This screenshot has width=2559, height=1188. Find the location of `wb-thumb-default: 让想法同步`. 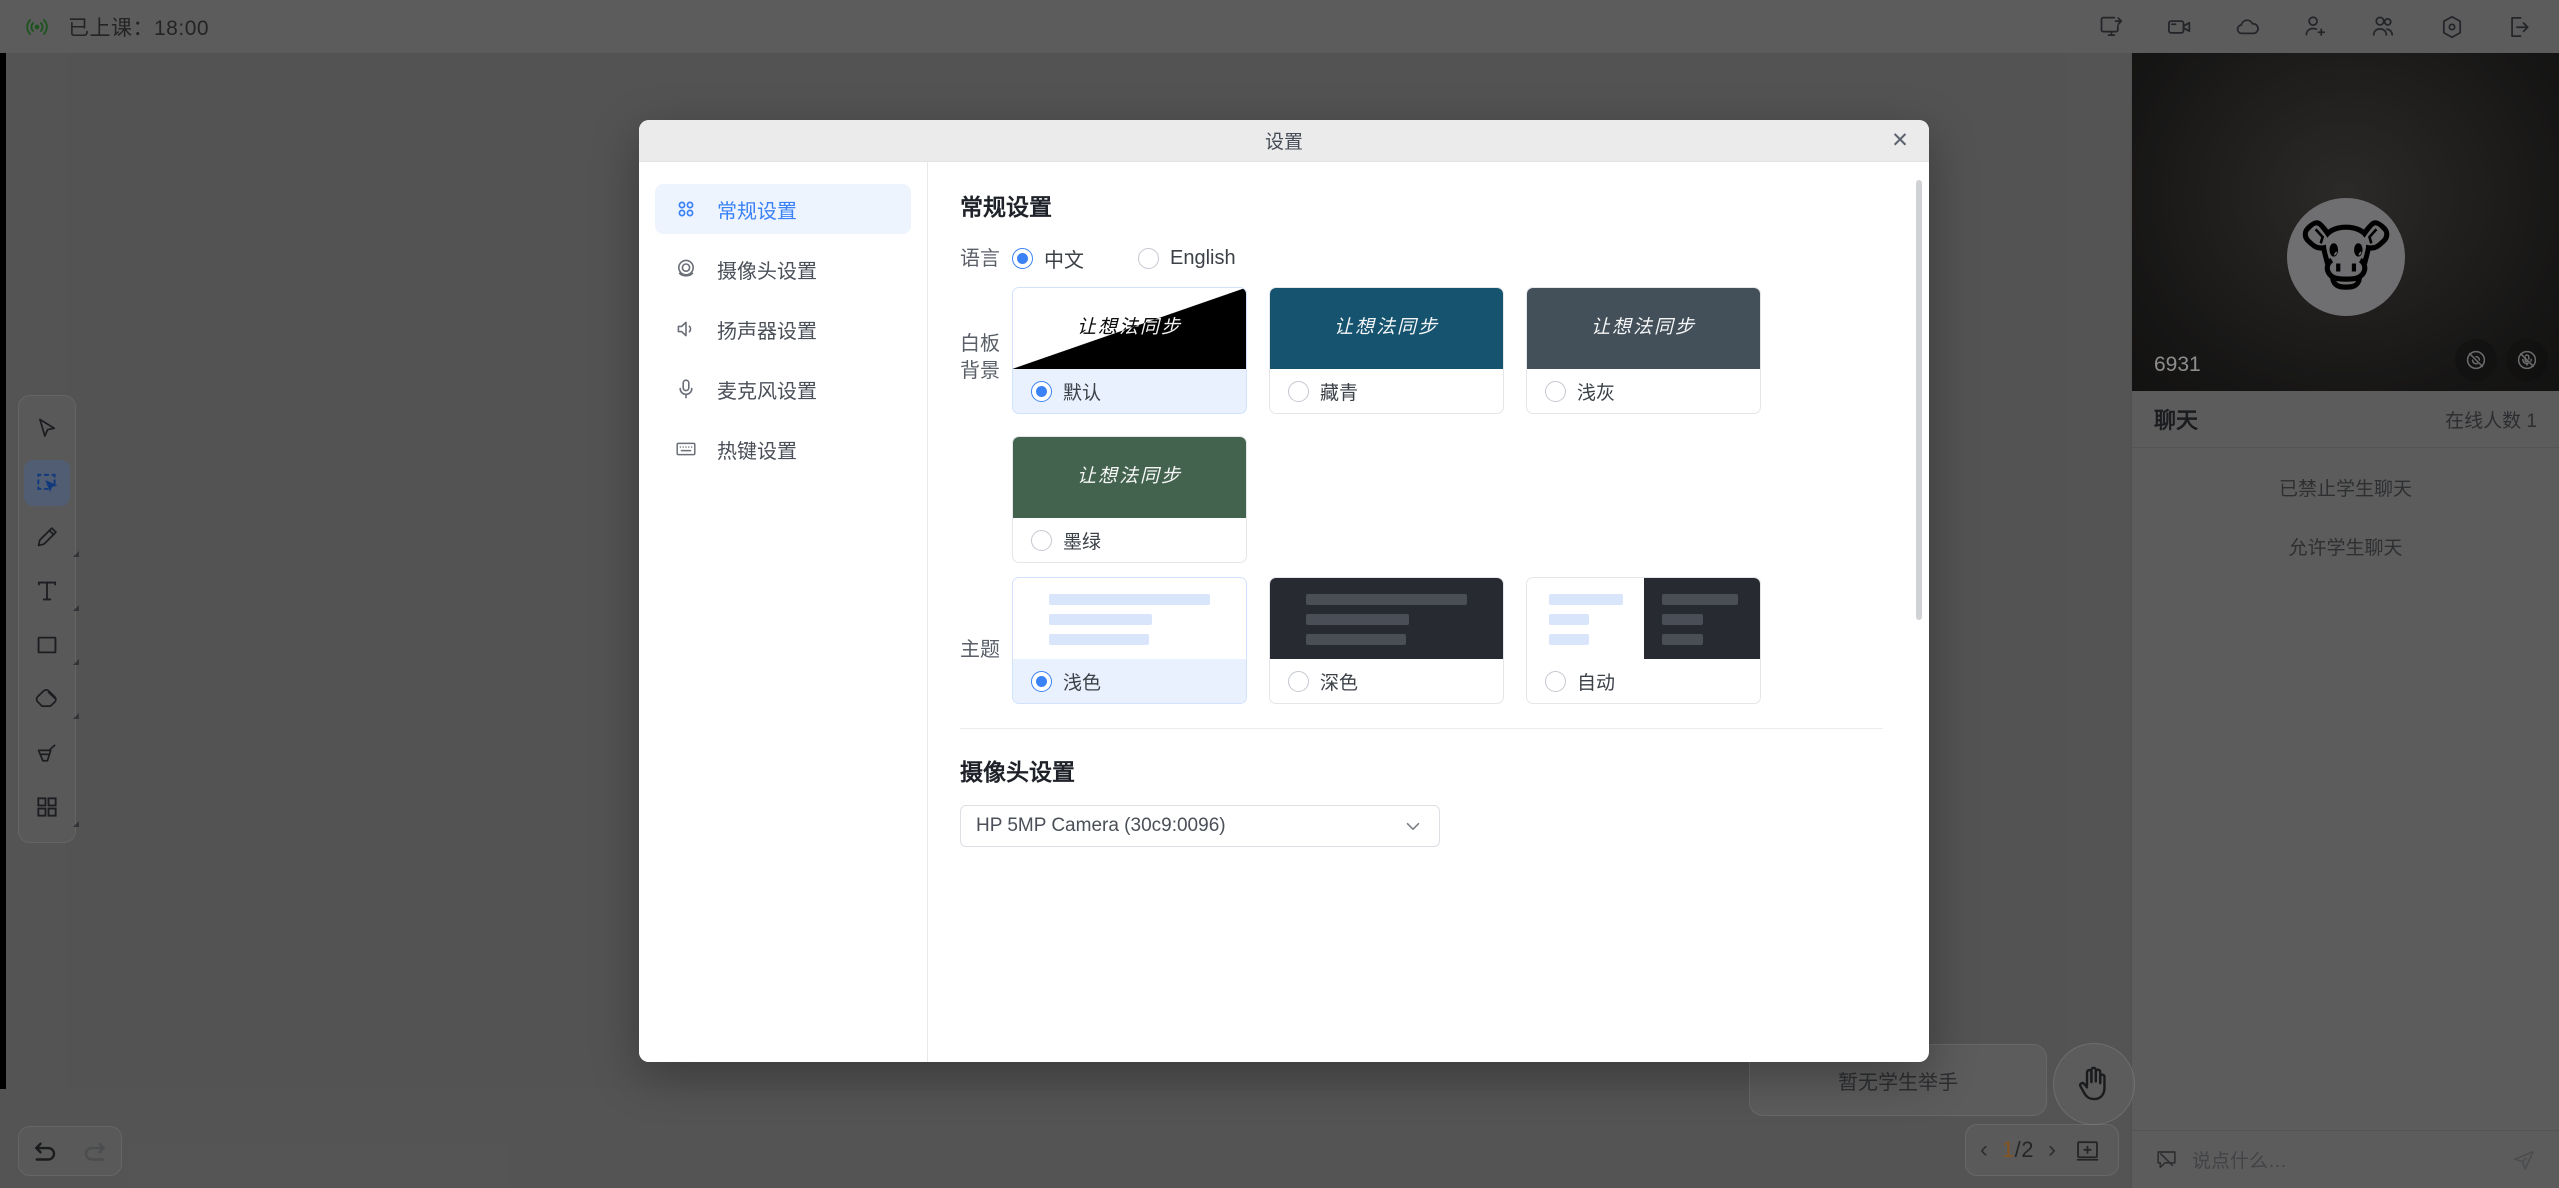

wb-thumb-default: 让想法同步 is located at coordinates (1129, 328).